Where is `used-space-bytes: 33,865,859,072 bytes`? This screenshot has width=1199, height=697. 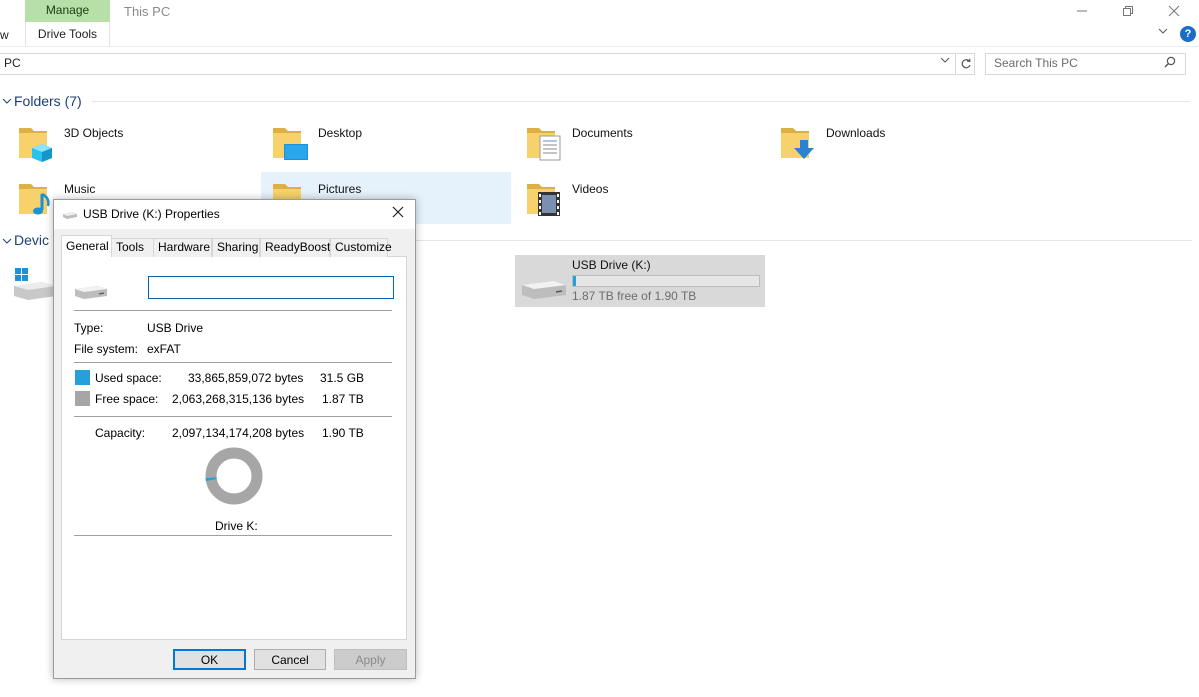 used-space-bytes: 33,865,859,072 bytes is located at coordinates (246, 378).